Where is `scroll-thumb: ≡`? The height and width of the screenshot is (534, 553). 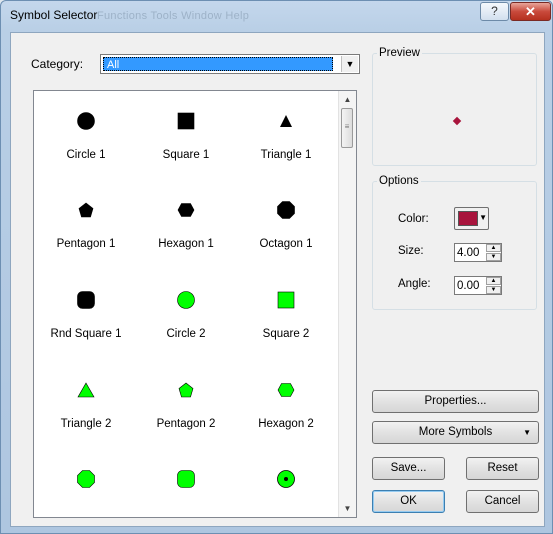 scroll-thumb: ≡ is located at coordinates (347, 128).